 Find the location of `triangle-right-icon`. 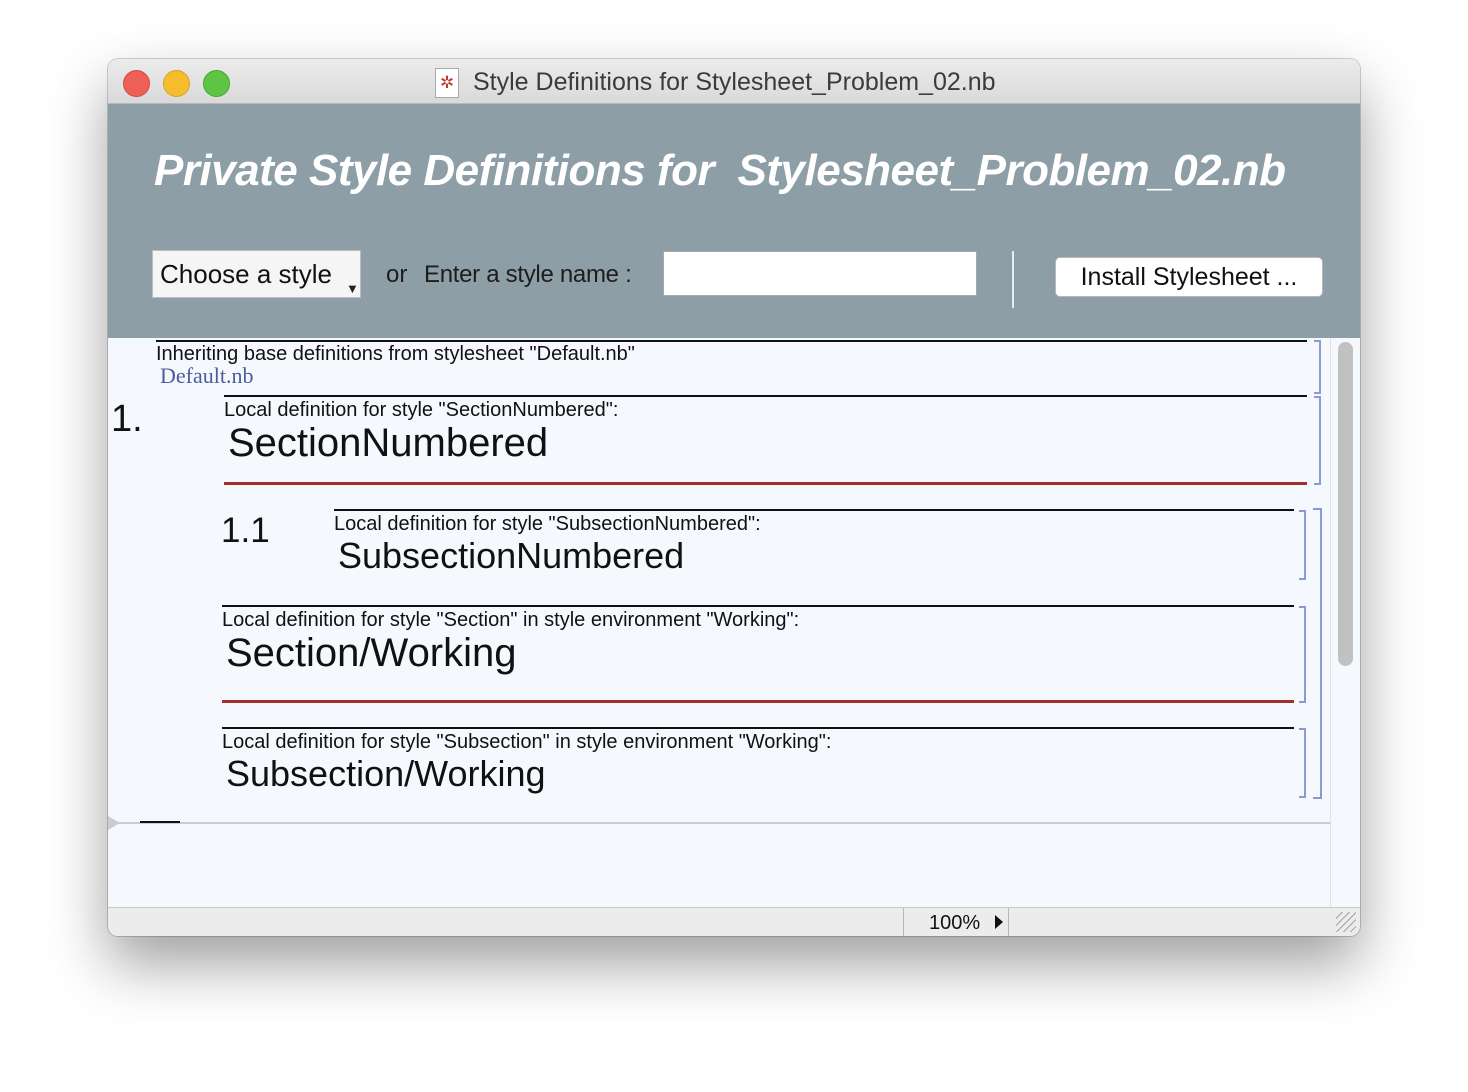

triangle-right-icon is located at coordinates (999, 922).